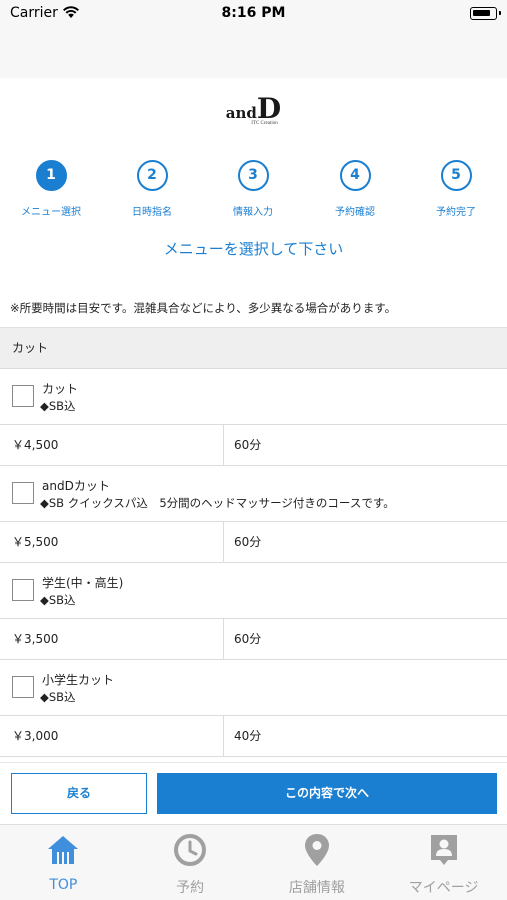  Describe the element at coordinates (112, 639) in the screenshot. I see `menu-item-price: ￥3,500` at that location.